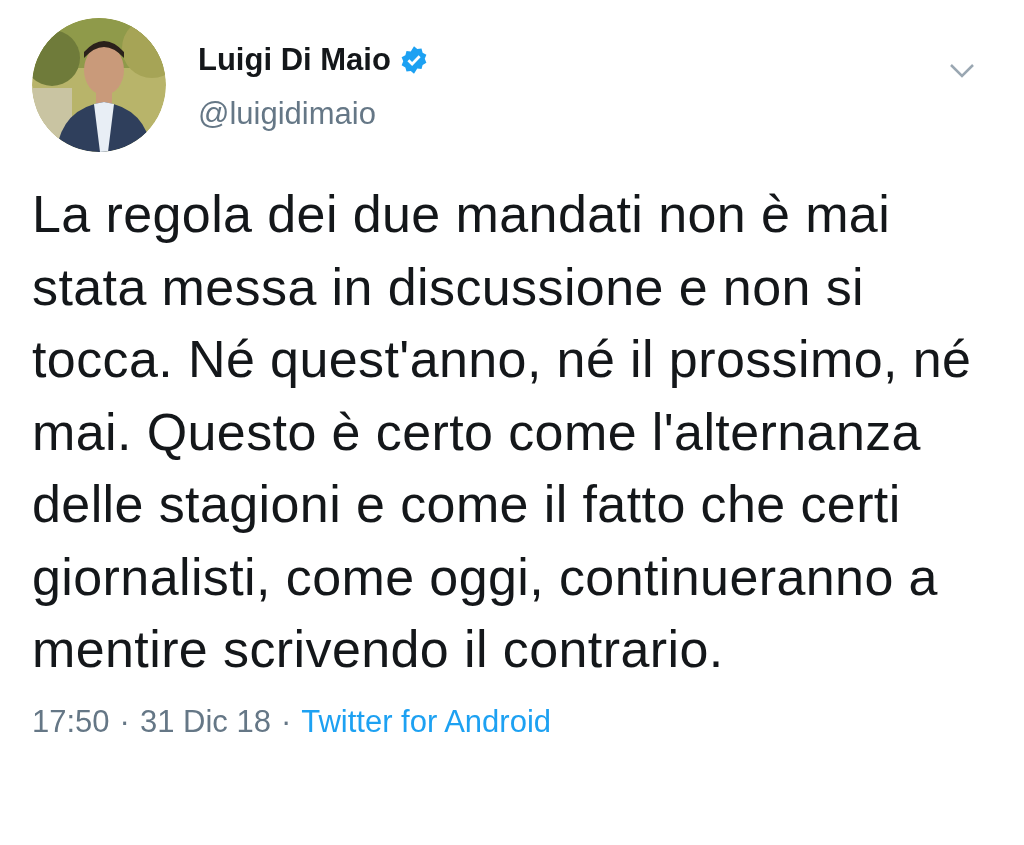 Image resolution: width=1024 pixels, height=845 pixels. I want to click on tweet-time: 17:50, so click(71, 721).